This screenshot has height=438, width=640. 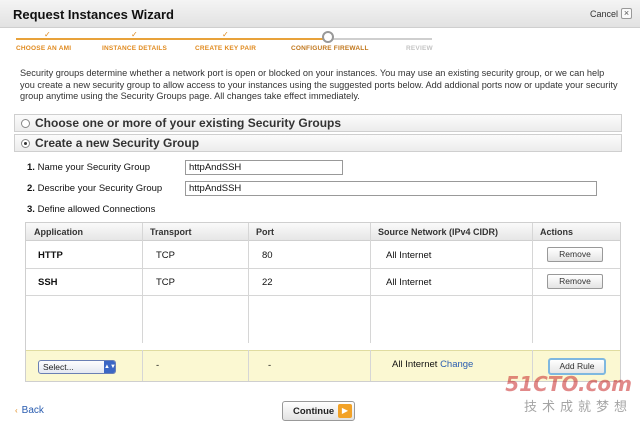 What do you see at coordinates (171, 232) in the screenshot?
I see `header-transport: Transport` at bounding box center [171, 232].